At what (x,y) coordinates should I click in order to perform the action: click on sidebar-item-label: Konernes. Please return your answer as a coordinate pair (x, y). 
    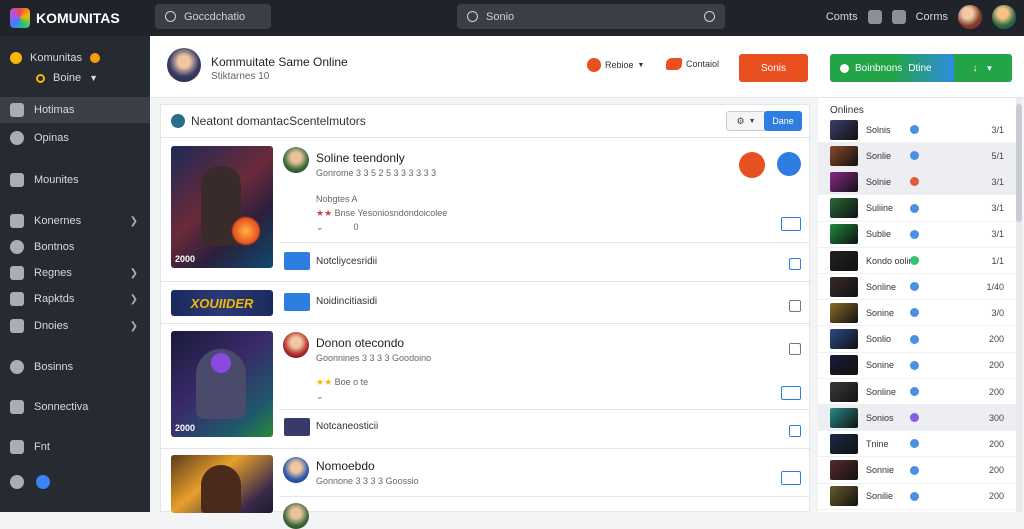
    Looking at the image, I should click on (58, 221).